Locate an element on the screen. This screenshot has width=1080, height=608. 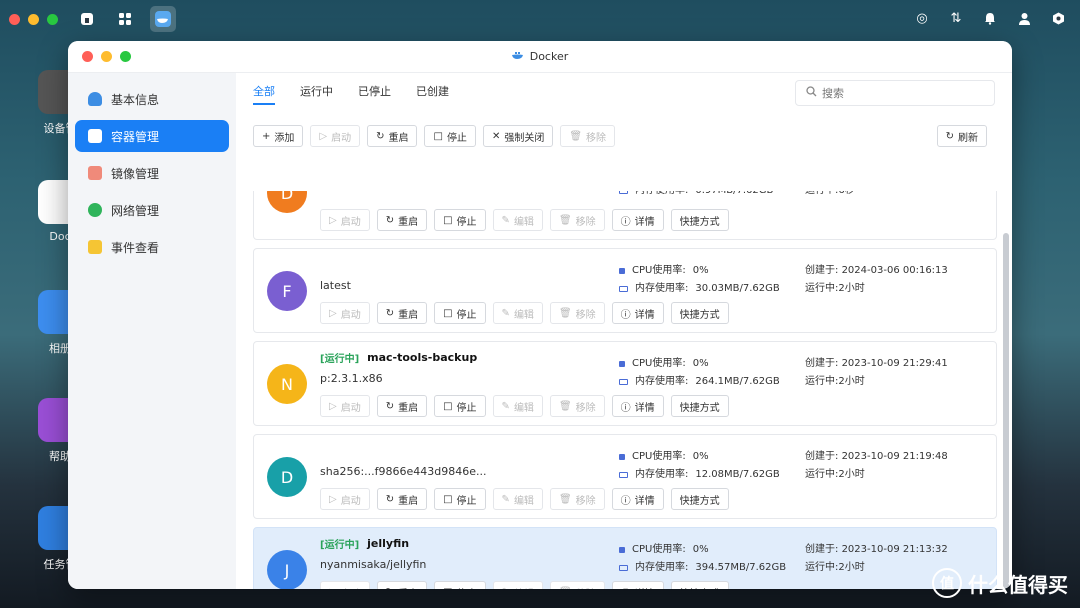
container-stats: CPU使用率: 0% 内存使用率: 394.57MB/7.62GB is located at coordinates (702, 559).